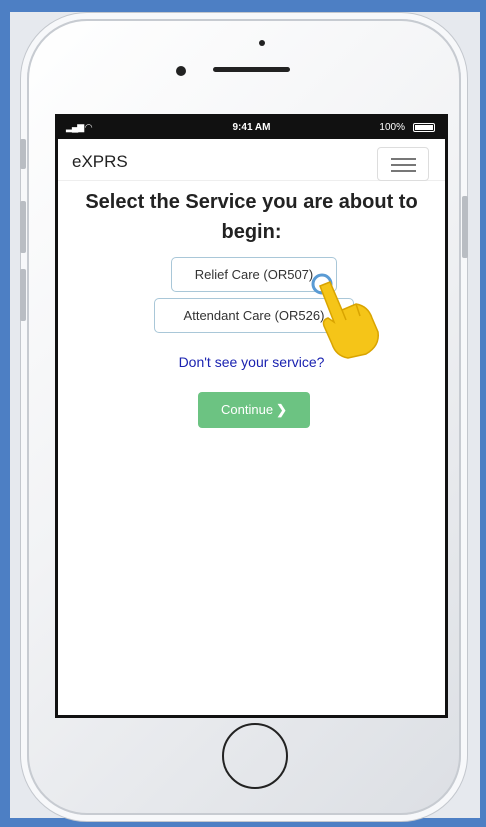 This screenshot has width=486, height=827. Describe the element at coordinates (345, 316) in the screenshot. I see `pointing-hand-icon` at that location.